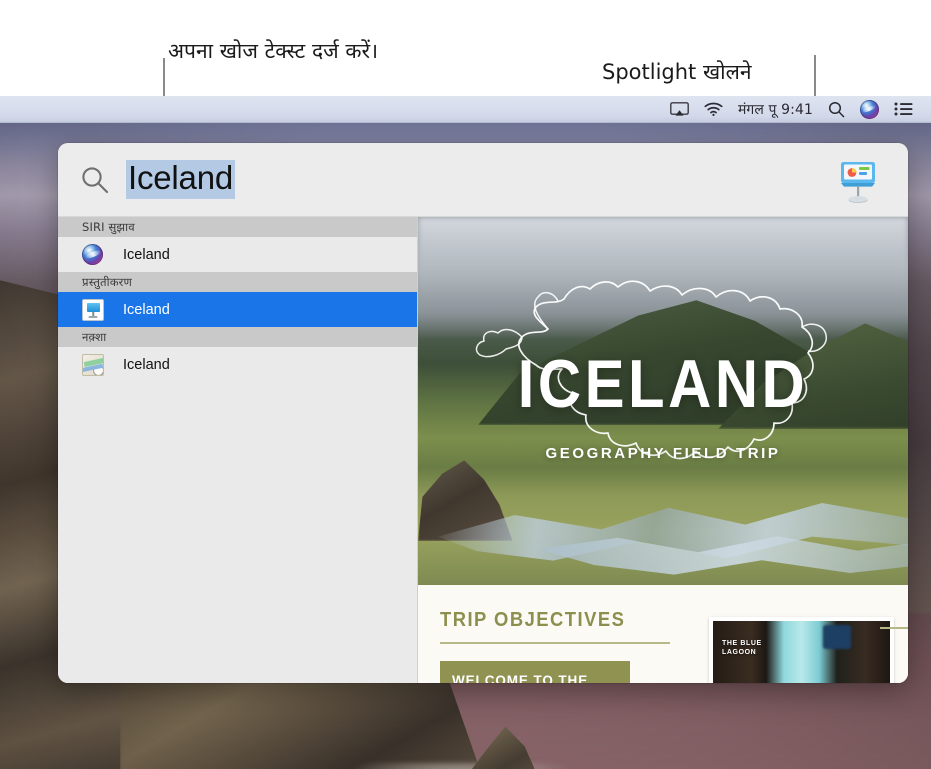 This screenshot has width=931, height=769. What do you see at coordinates (663, 453) in the screenshot?
I see `slide-subtitle: GEOGRAPHY FIELD TRIP` at bounding box center [663, 453].